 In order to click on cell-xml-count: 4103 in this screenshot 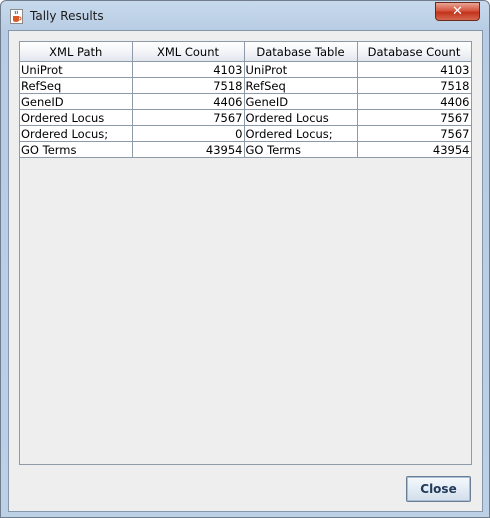, I will do `click(188, 69)`.